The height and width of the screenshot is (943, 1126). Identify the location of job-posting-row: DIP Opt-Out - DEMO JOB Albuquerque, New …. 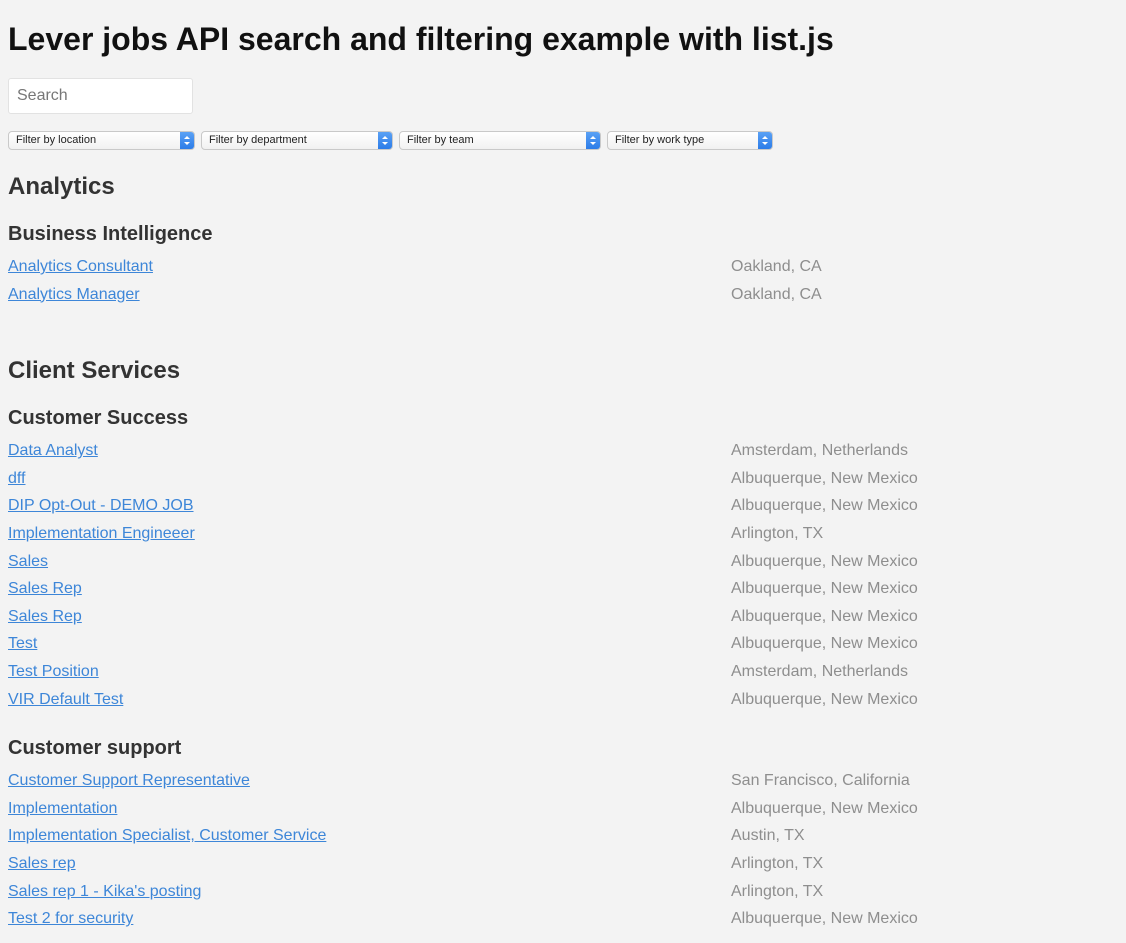
(563, 506).